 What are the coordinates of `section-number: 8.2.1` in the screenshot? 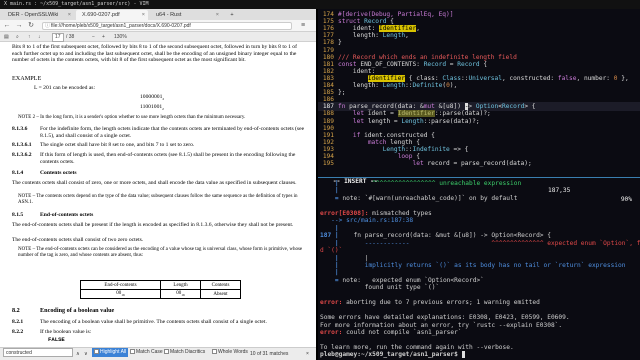 It's located at (18, 322).